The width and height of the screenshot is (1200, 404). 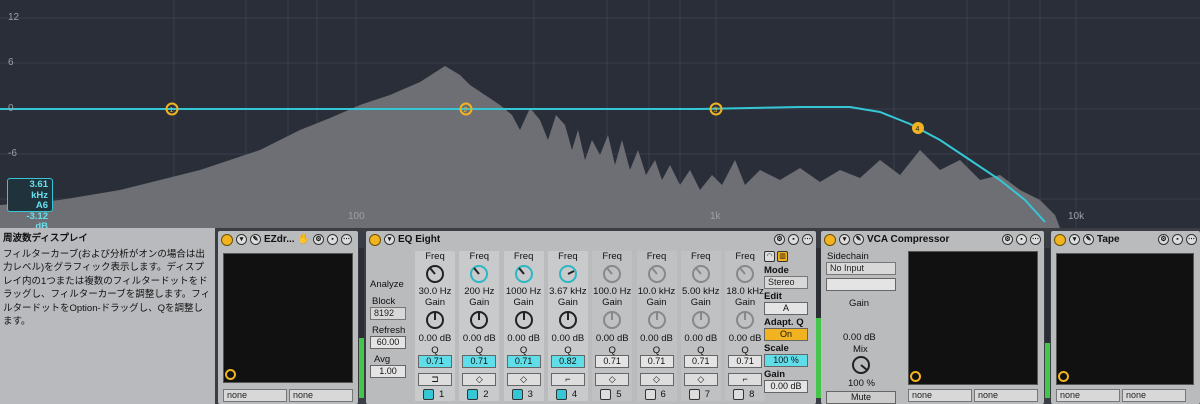 I want to click on device-tape: ▾ ✎ Tape ⚙ ▪ ⋯ none none, so click(x=1125, y=317).